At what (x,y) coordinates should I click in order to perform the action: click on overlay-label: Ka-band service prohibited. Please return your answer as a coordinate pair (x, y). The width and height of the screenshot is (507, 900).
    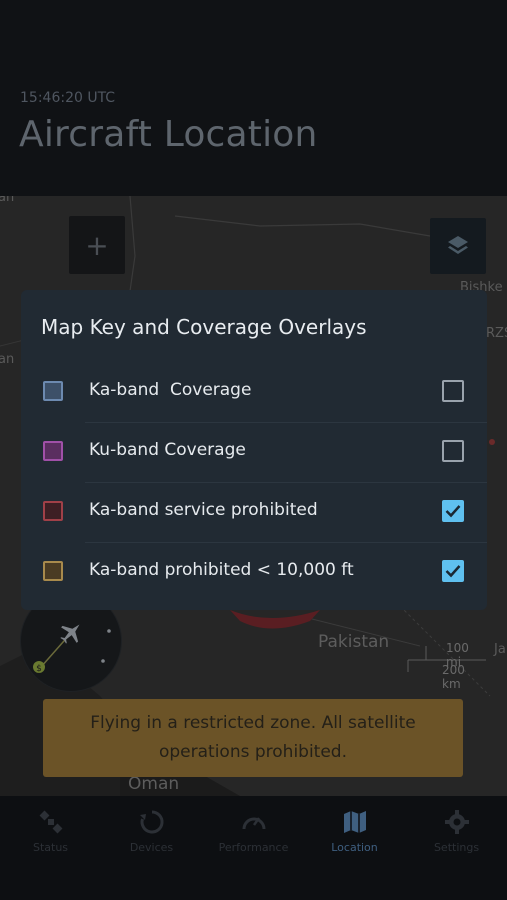
    Looking at the image, I should click on (203, 510).